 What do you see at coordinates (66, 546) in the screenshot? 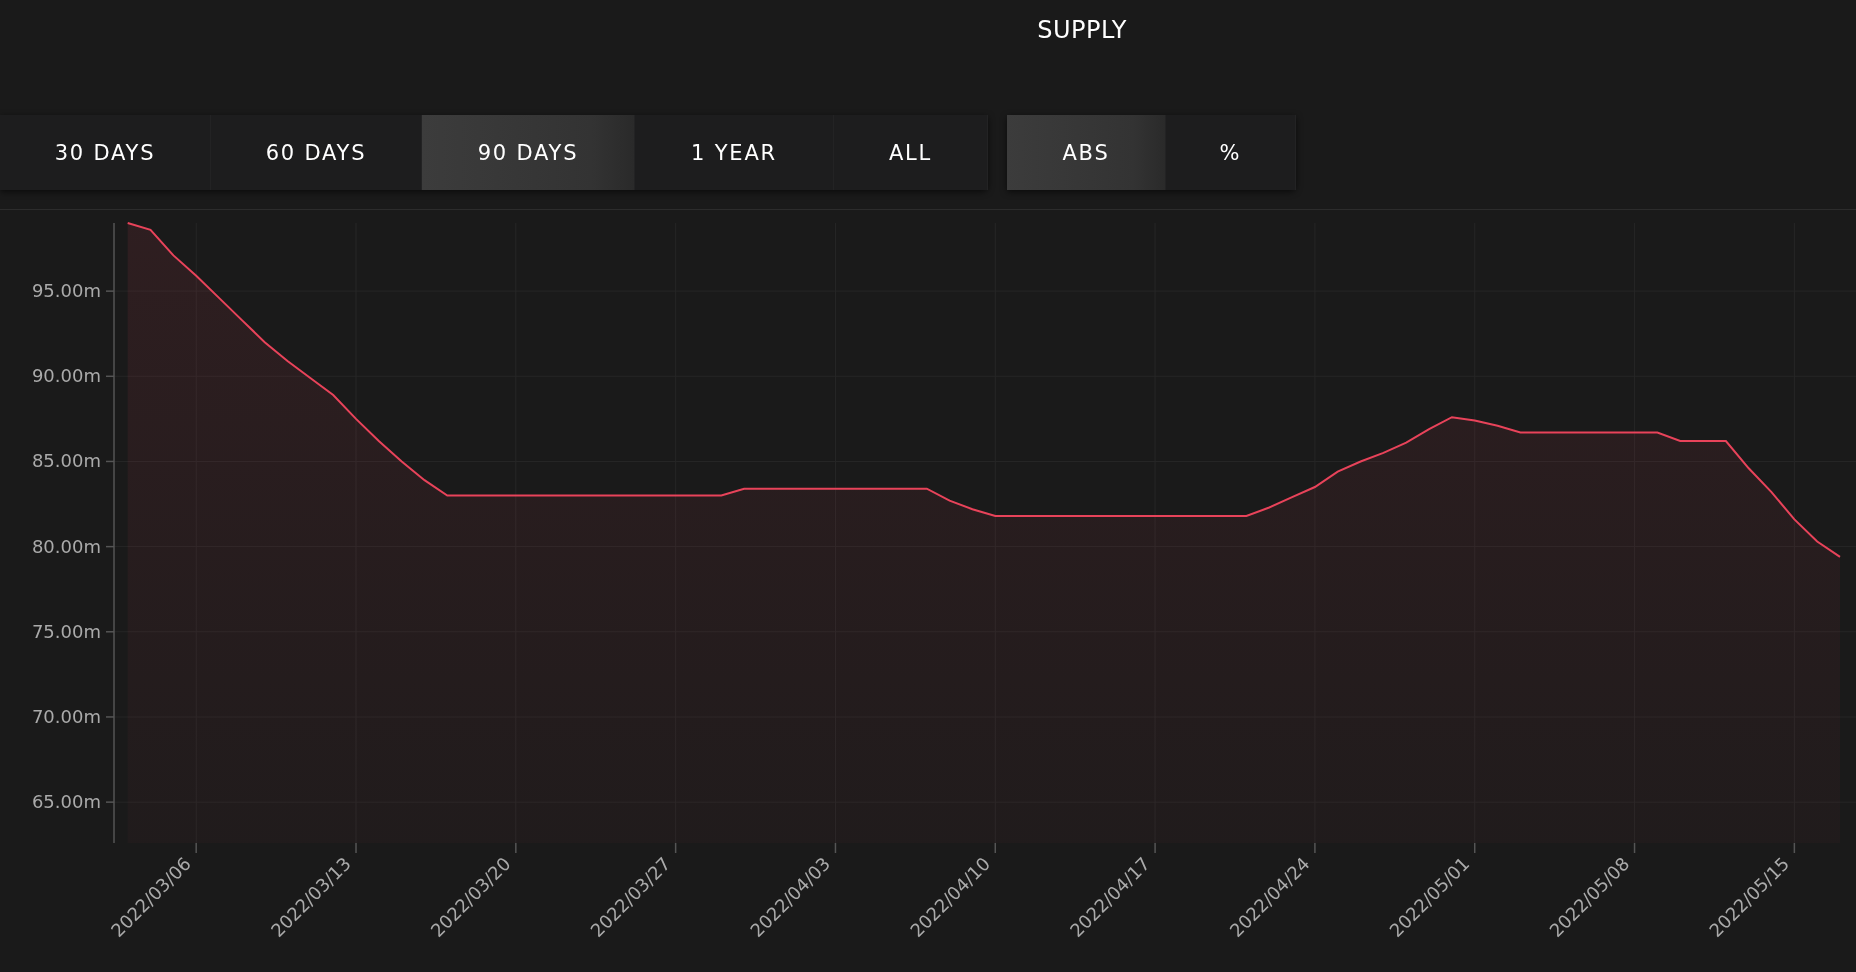
I see `axis-label: 80.00m` at bounding box center [66, 546].